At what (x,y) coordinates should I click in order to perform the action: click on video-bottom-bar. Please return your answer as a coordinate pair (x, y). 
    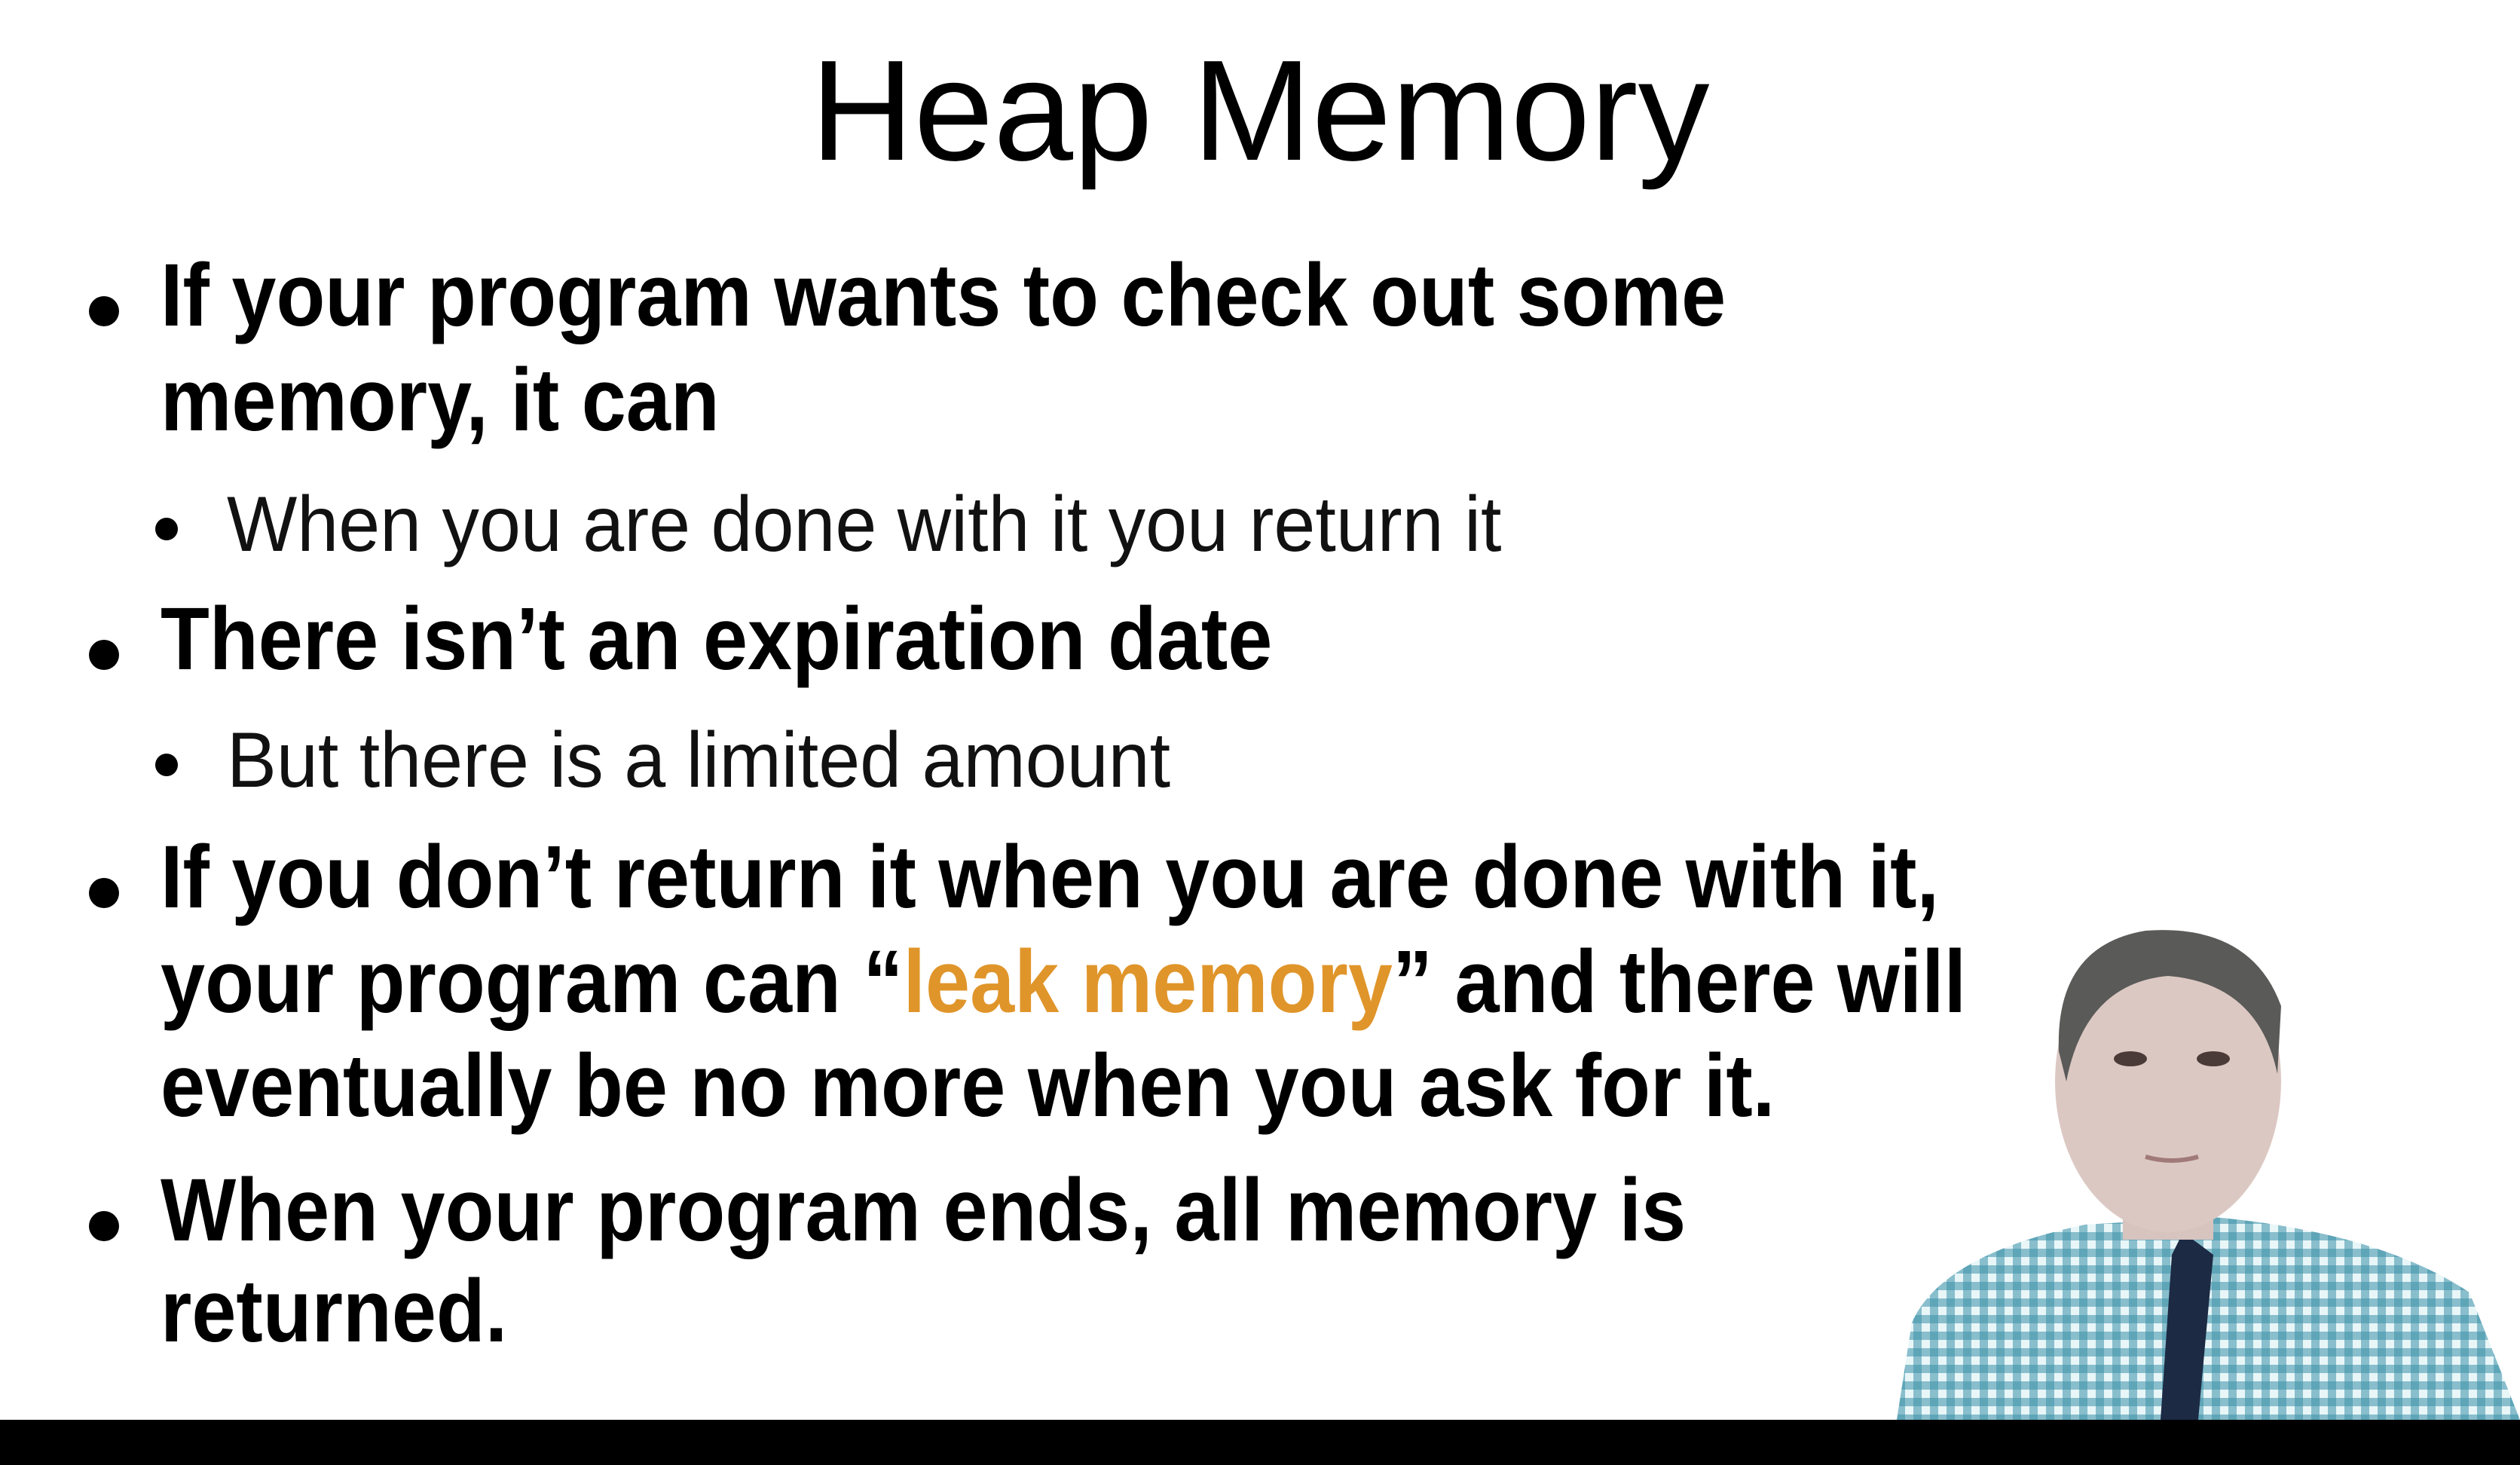
    Looking at the image, I should click on (1260, 1443).